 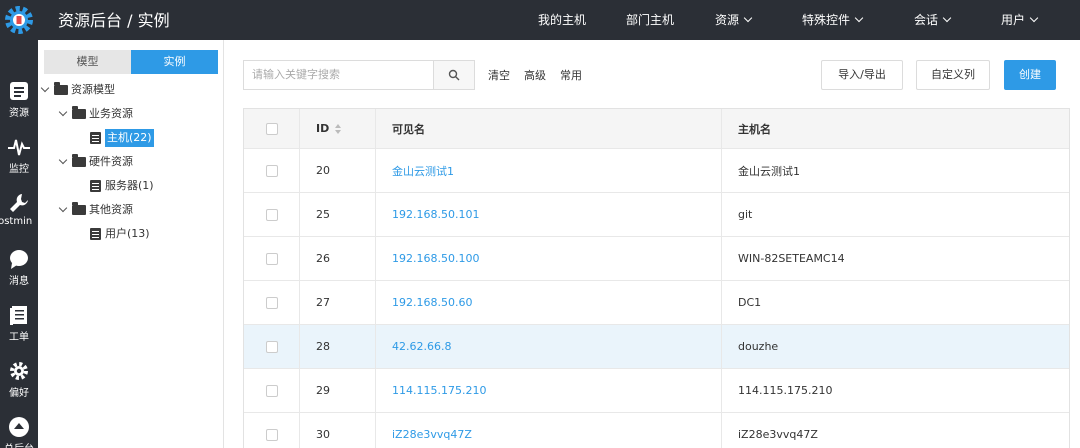 What do you see at coordinates (953, 75) in the screenshot?
I see `custom-columns-button: 自定义列` at bounding box center [953, 75].